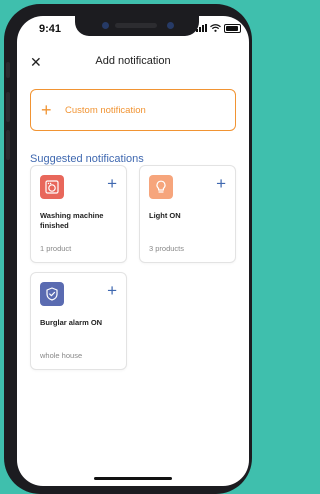  What do you see at coordinates (187, 214) in the screenshot?
I see `card-light-on: + Light ON 3 products` at bounding box center [187, 214].